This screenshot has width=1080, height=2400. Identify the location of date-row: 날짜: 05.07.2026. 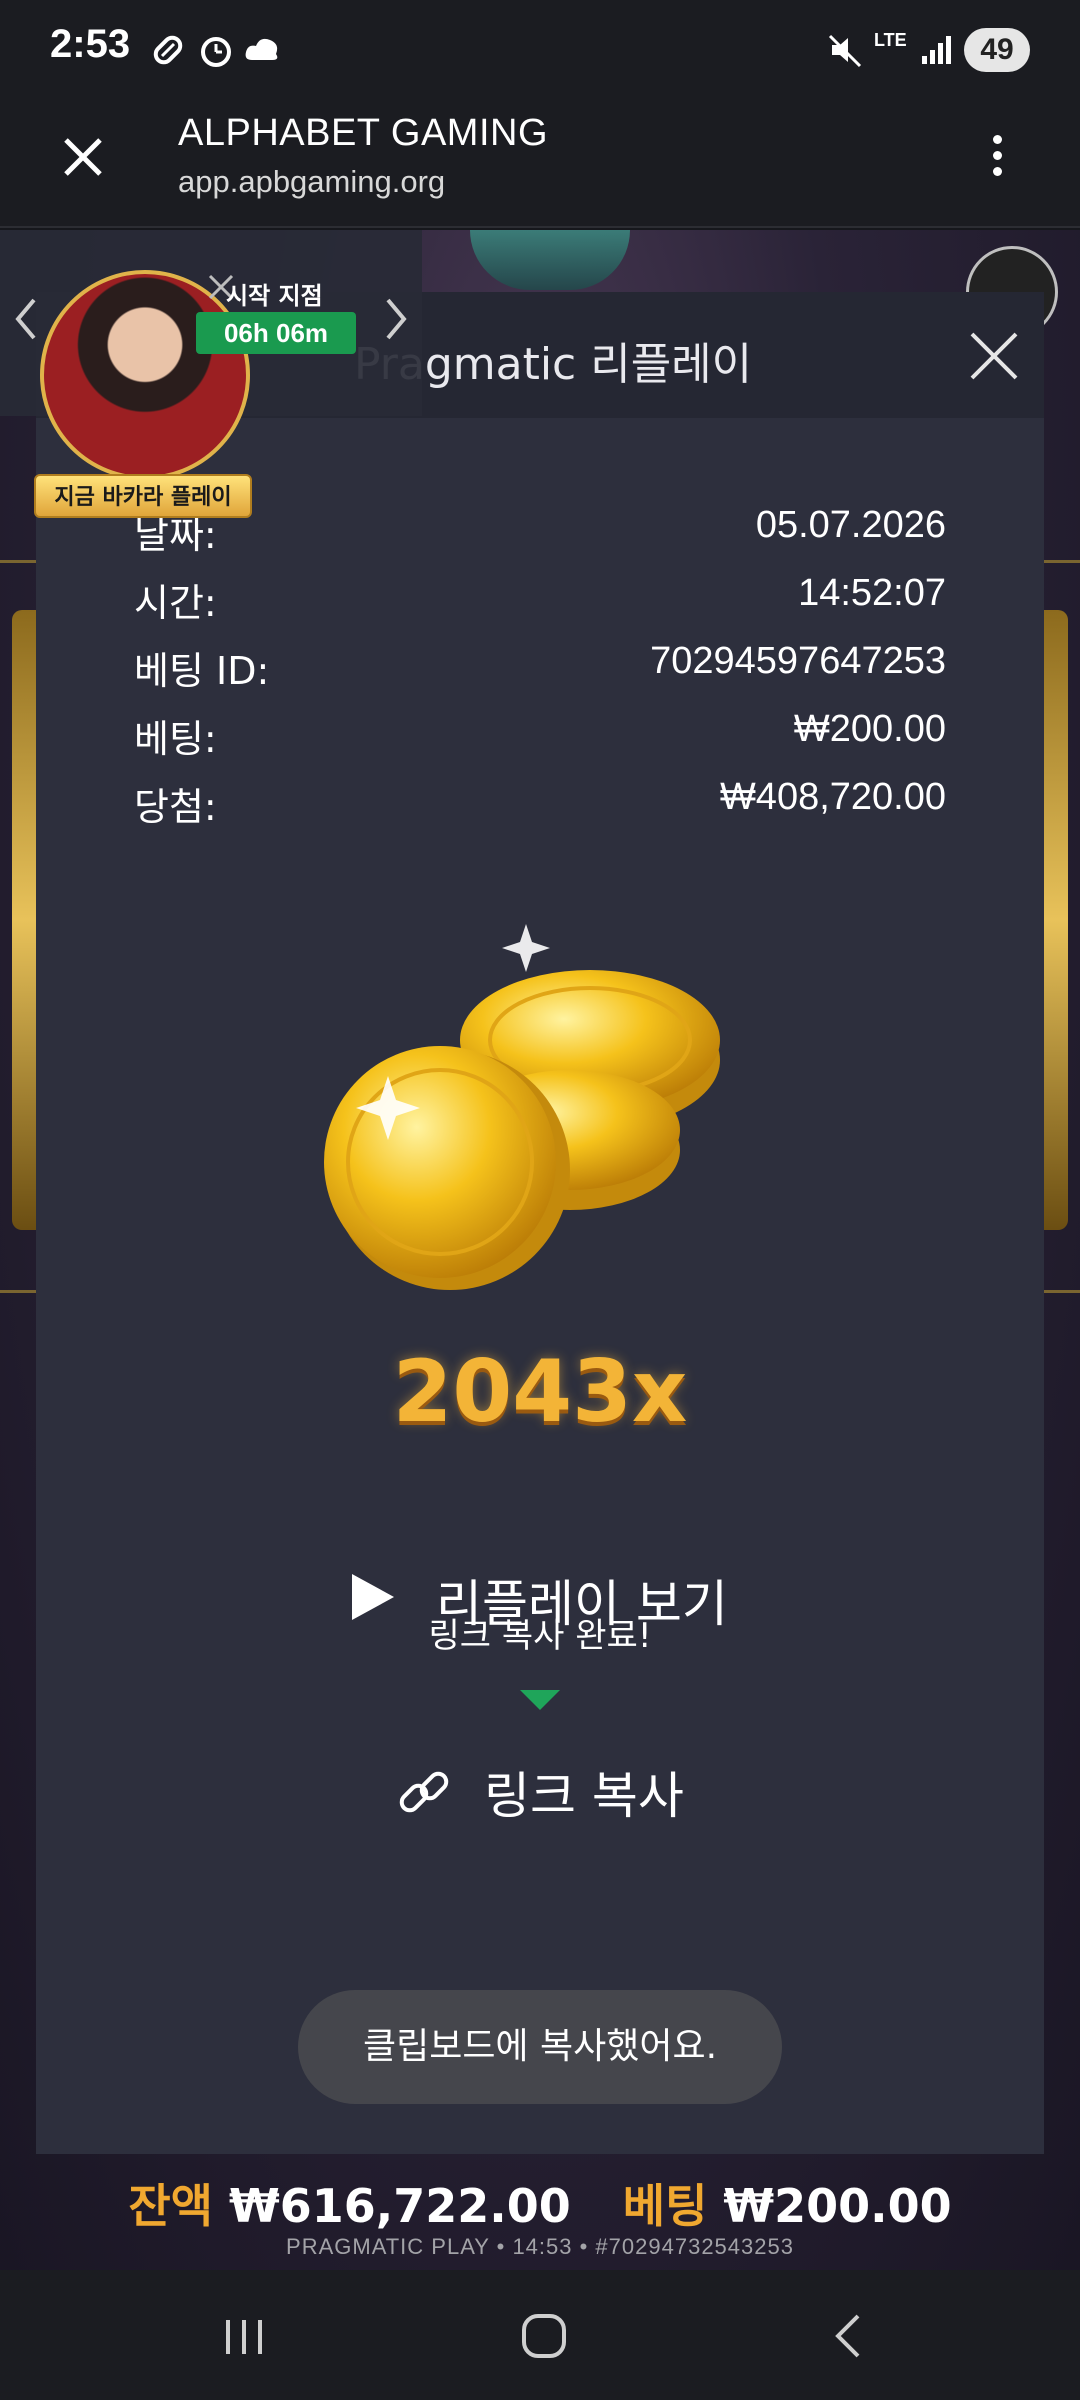
(540, 534).